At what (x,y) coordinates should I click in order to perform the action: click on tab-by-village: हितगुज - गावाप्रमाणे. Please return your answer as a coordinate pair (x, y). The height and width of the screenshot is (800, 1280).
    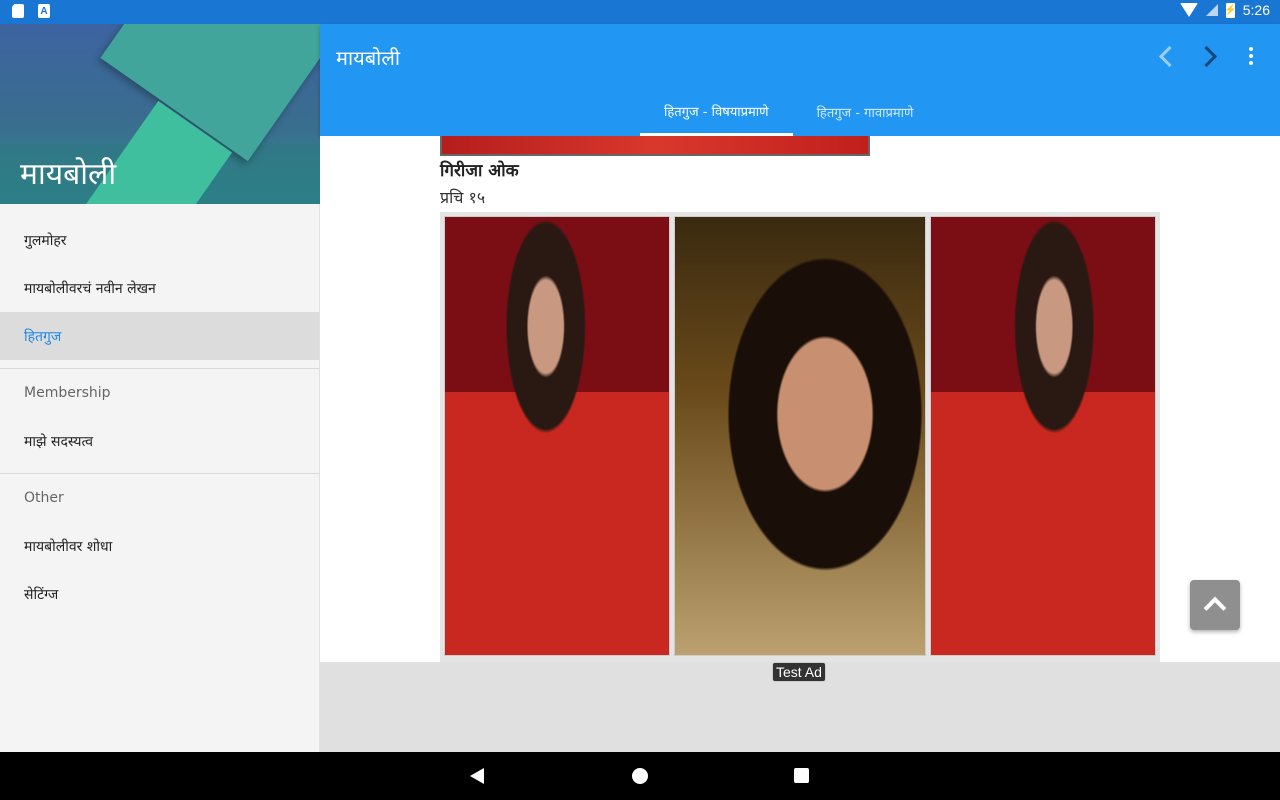
    Looking at the image, I should click on (865, 112).